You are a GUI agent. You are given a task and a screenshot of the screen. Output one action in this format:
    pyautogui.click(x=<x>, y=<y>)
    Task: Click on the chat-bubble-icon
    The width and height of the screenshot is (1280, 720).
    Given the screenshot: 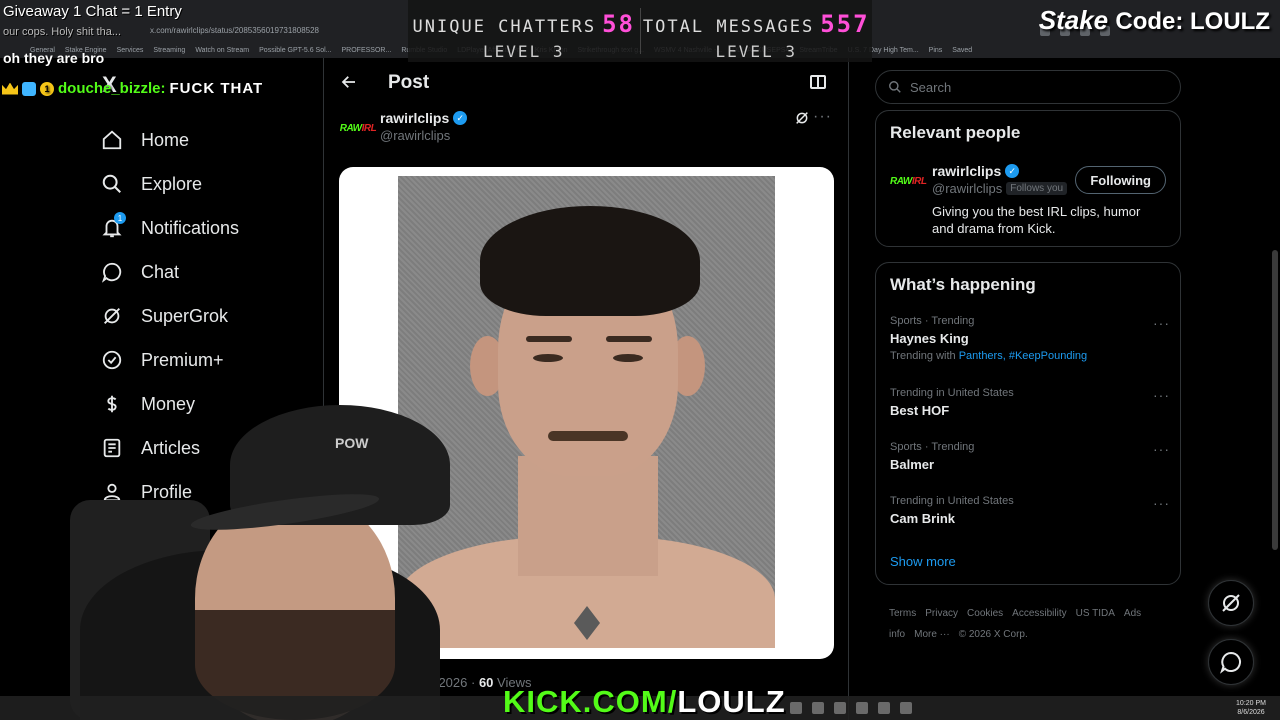 What is the action you would take?
    pyautogui.click(x=112, y=272)
    